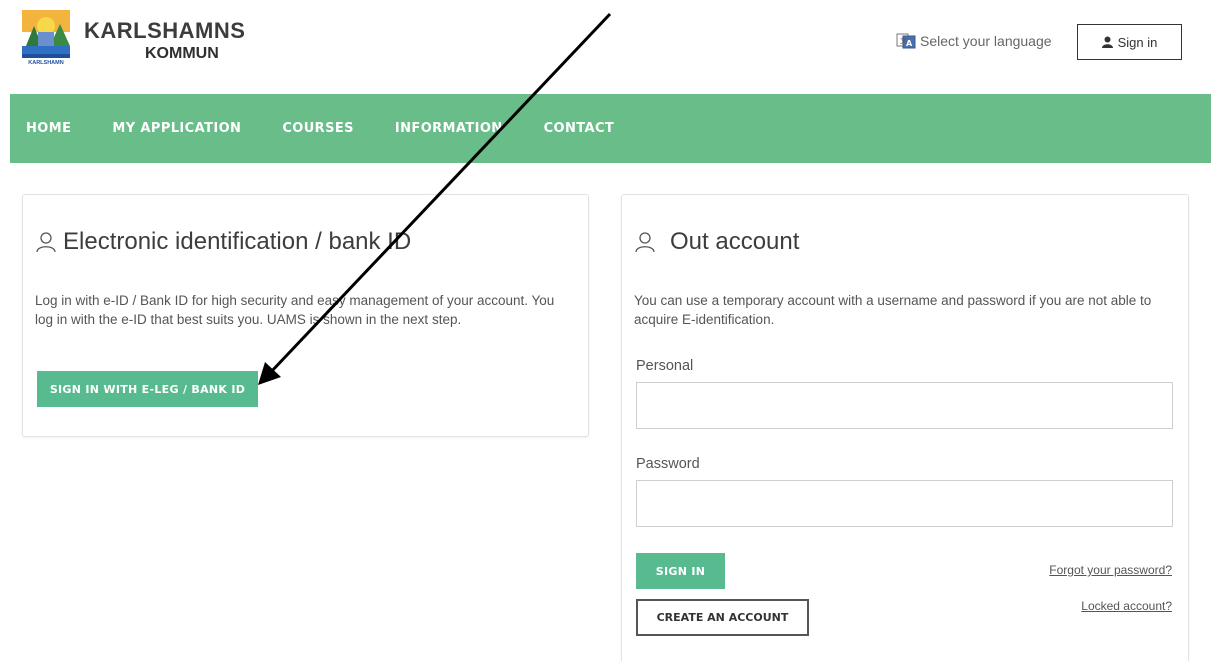 Image resolution: width=1211 pixels, height=661 pixels. I want to click on nav-item-contact: CONTACT, so click(579, 128).